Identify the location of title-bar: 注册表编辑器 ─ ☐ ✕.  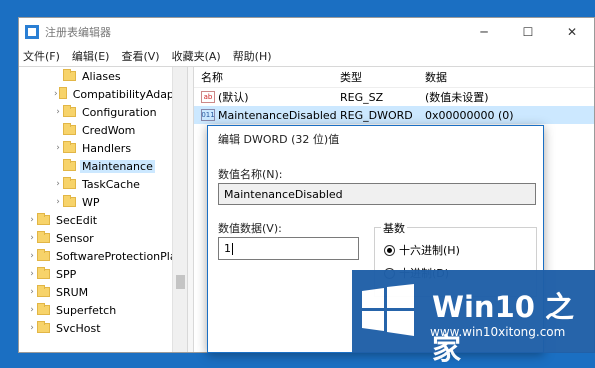
(306, 32).